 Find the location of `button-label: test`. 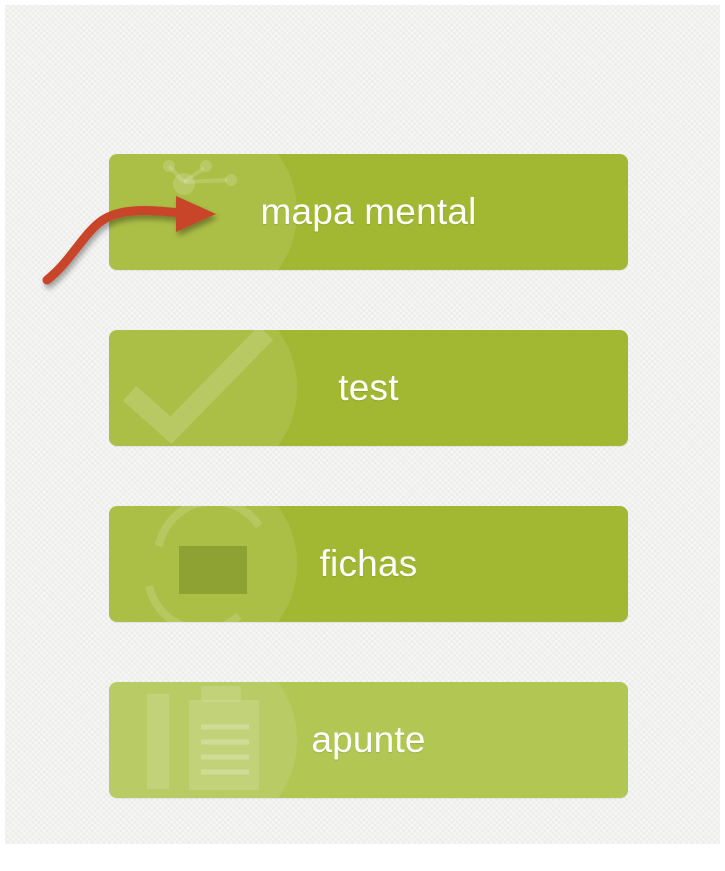

button-label: test is located at coordinates (368, 387).